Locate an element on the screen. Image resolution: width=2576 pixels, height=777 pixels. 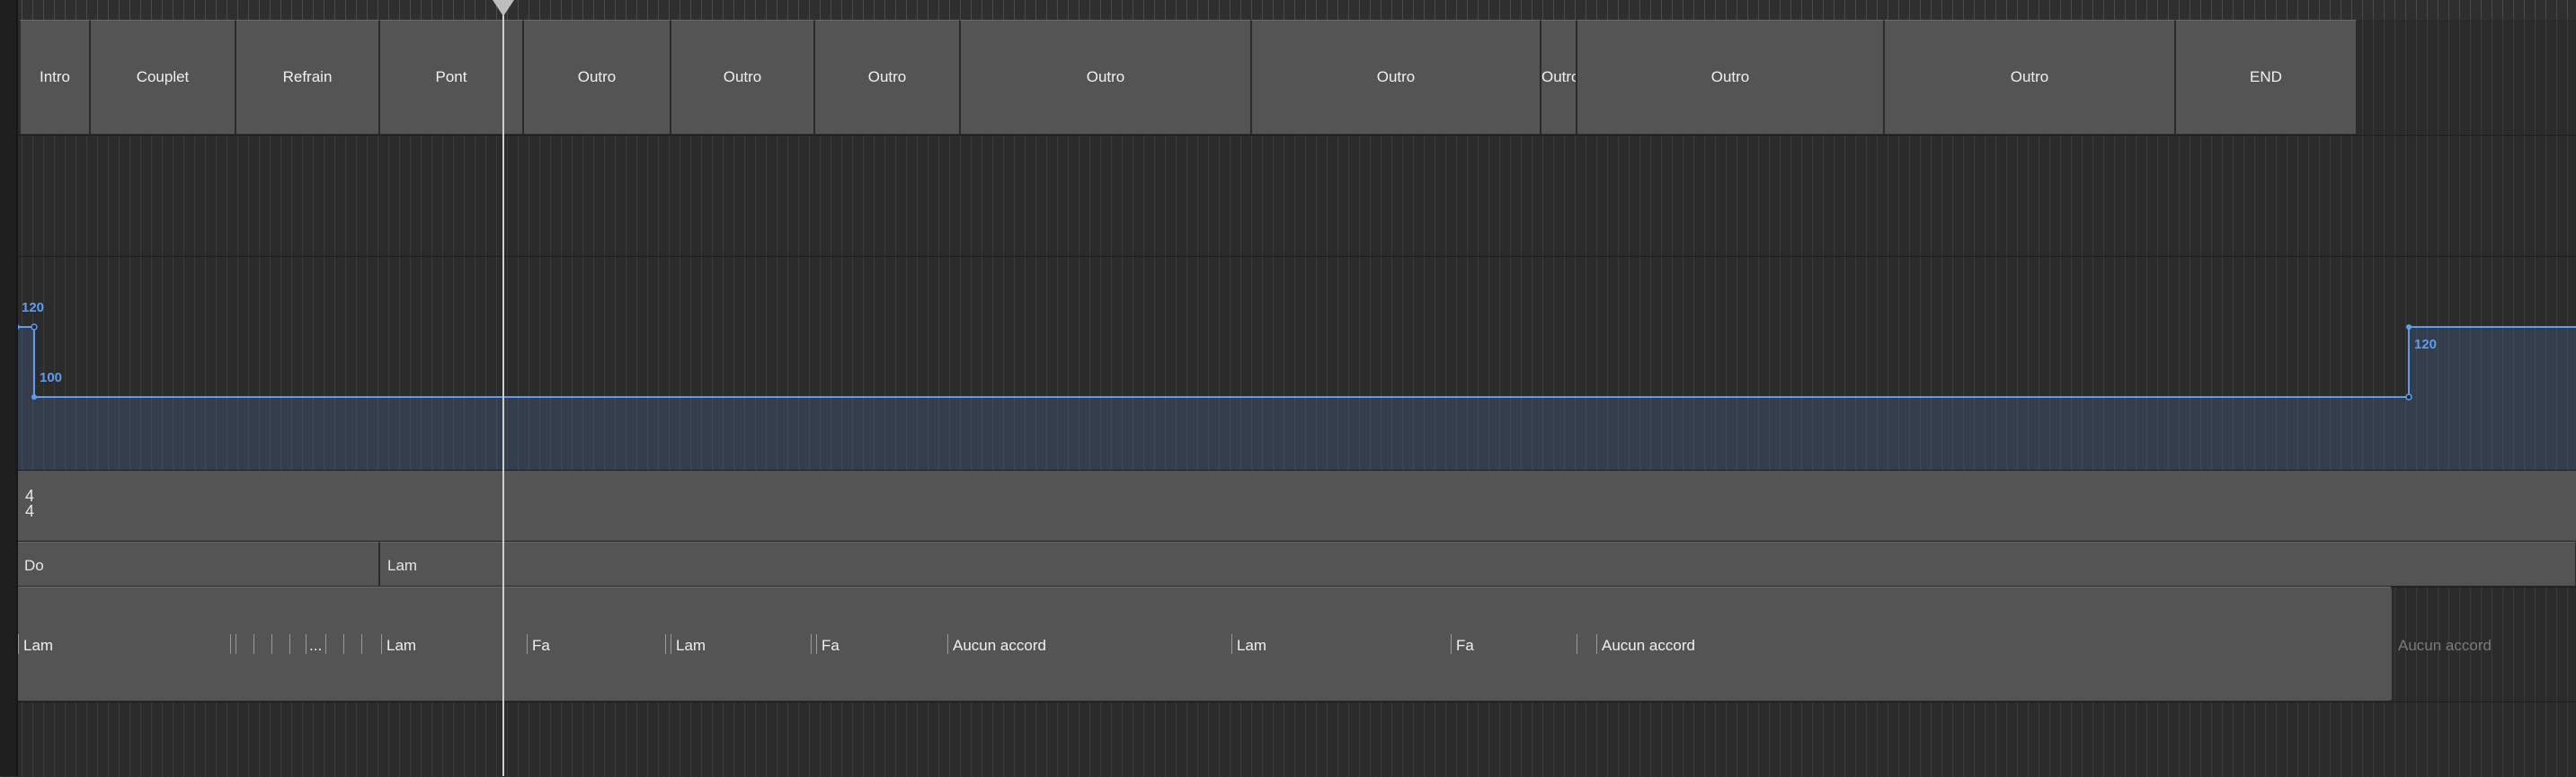
time-signature: 4 4 is located at coordinates (1300, 503).